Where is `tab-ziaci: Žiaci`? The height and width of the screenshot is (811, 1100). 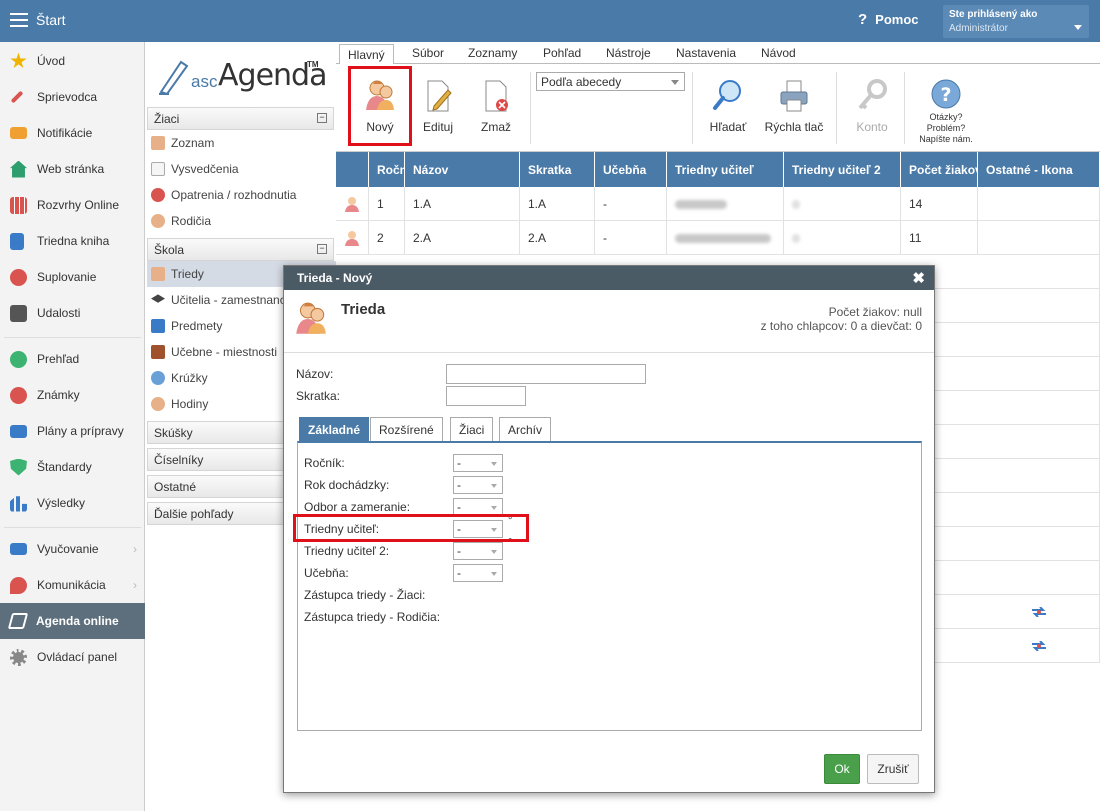
tab-ziaci: Žiaci is located at coordinates (472, 429).